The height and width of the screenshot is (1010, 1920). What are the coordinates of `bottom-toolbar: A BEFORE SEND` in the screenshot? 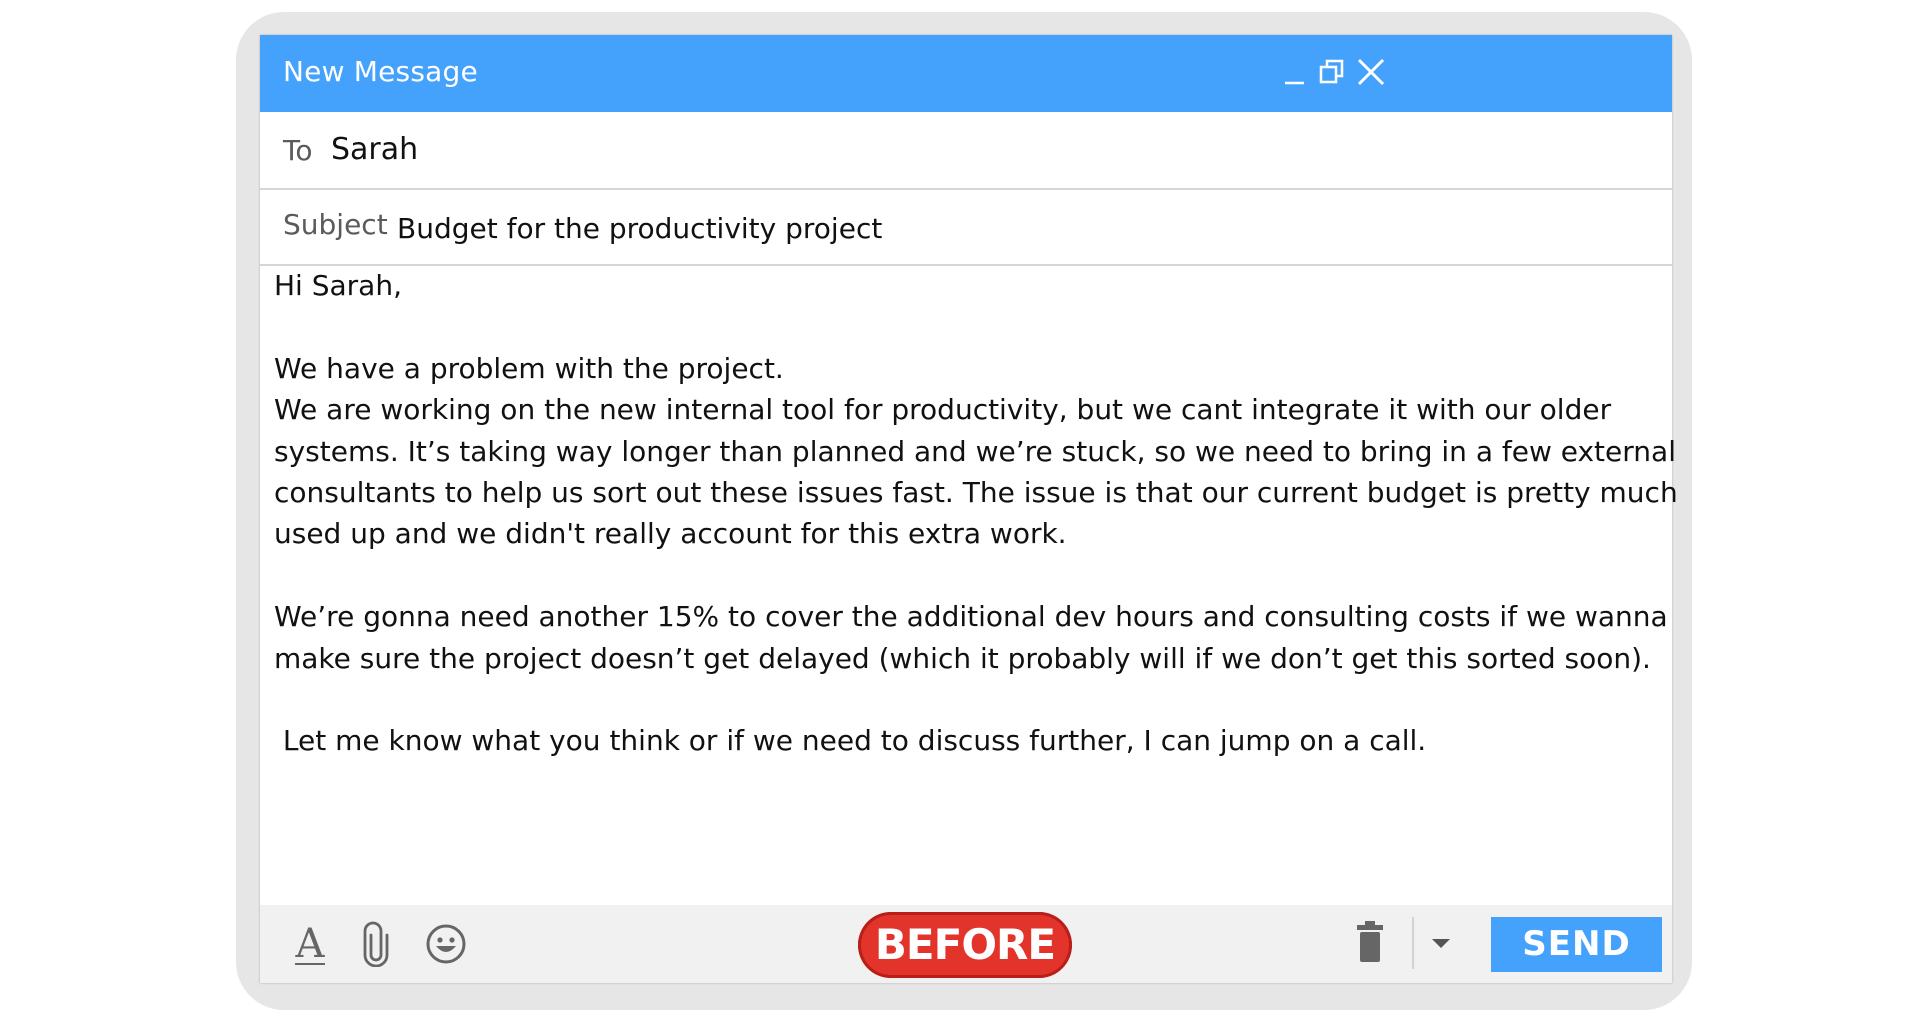 It's located at (966, 944).